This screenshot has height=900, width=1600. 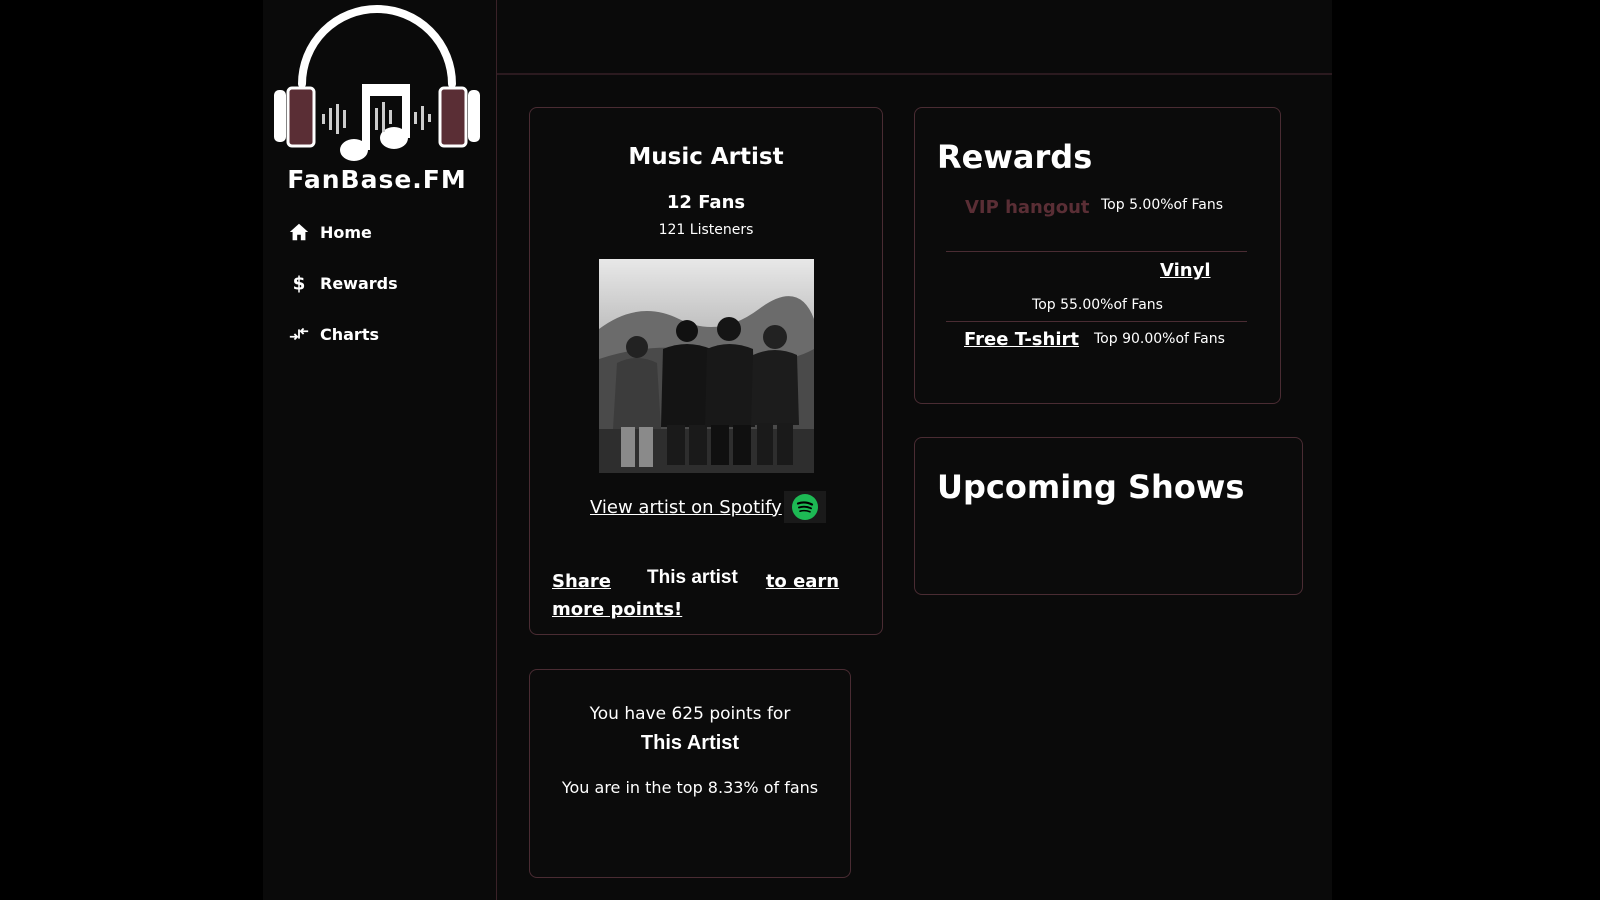 What do you see at coordinates (706, 157) in the screenshot?
I see `artist-name: Music Artist` at bounding box center [706, 157].